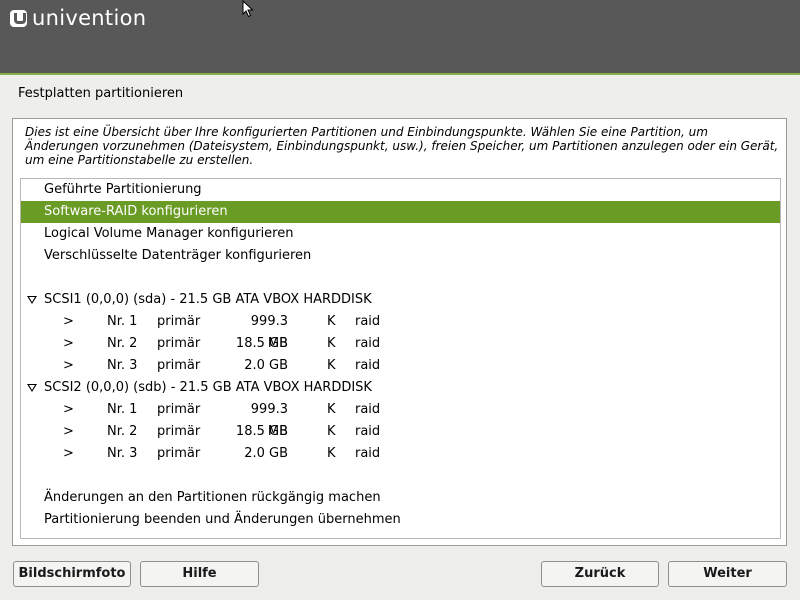 The width and height of the screenshot is (800, 600). I want to click on next-button: Weiter, so click(727, 574).